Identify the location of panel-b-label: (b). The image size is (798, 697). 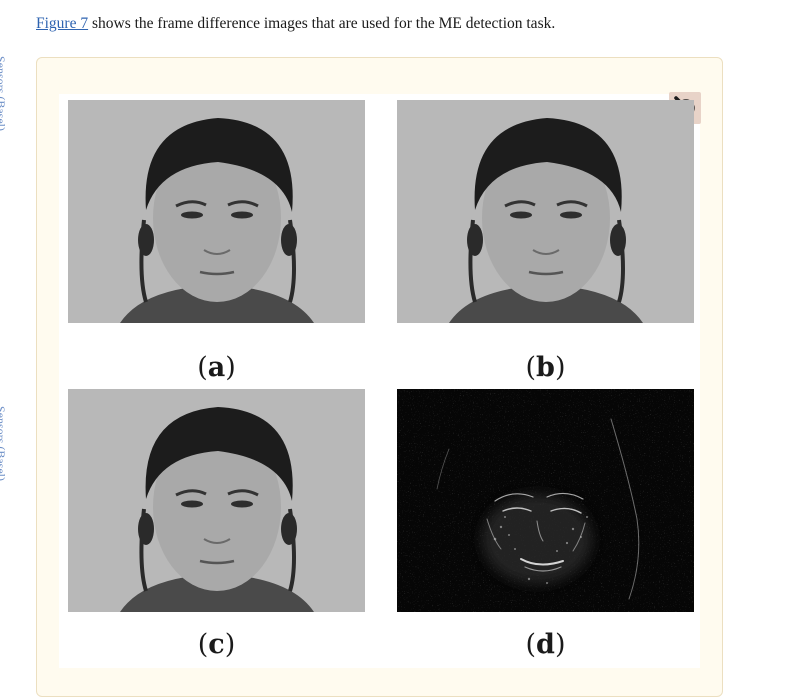
(545, 367).